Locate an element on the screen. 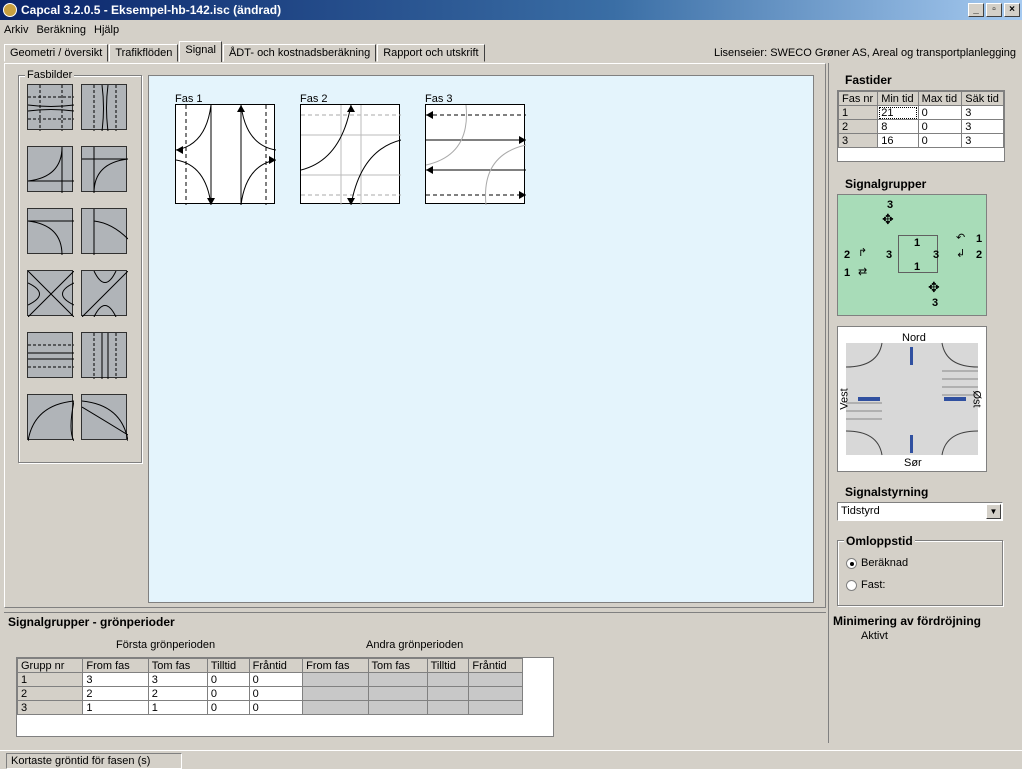 This screenshot has width=1022, height=769. signalstyrning-title: Signalstyrning is located at coordinates (887, 492).